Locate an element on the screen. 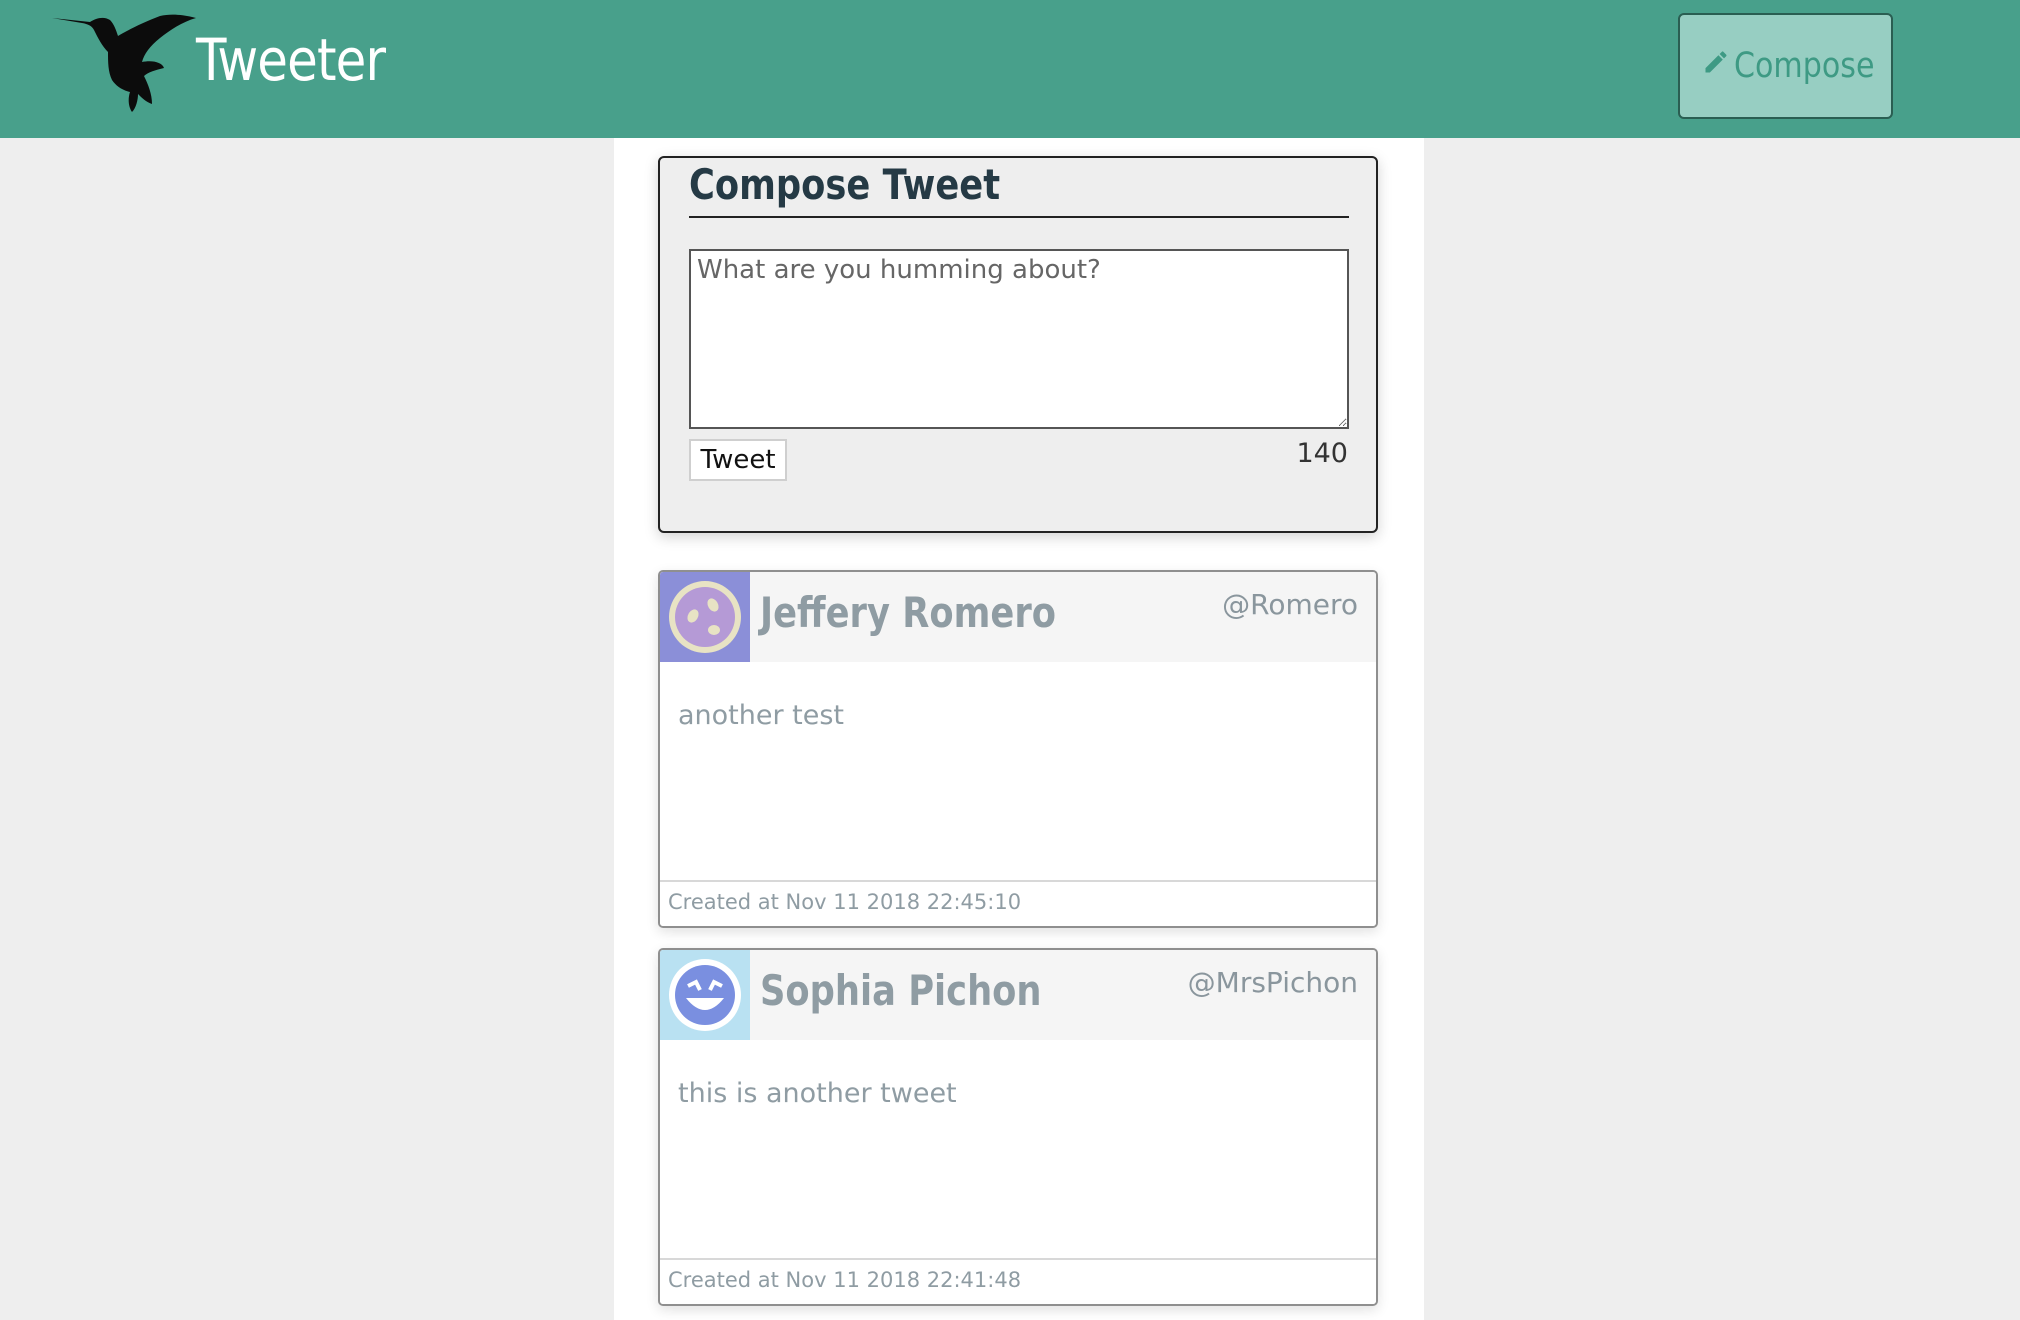  author-handle: @MrsPichon is located at coordinates (1273, 982).